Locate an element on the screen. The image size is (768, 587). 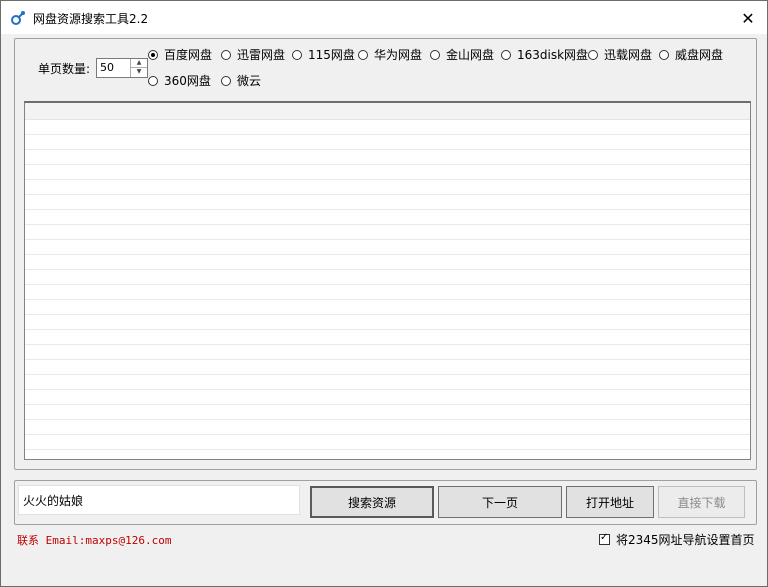
radio-label: 百度网盘 is located at coordinates (188, 55).